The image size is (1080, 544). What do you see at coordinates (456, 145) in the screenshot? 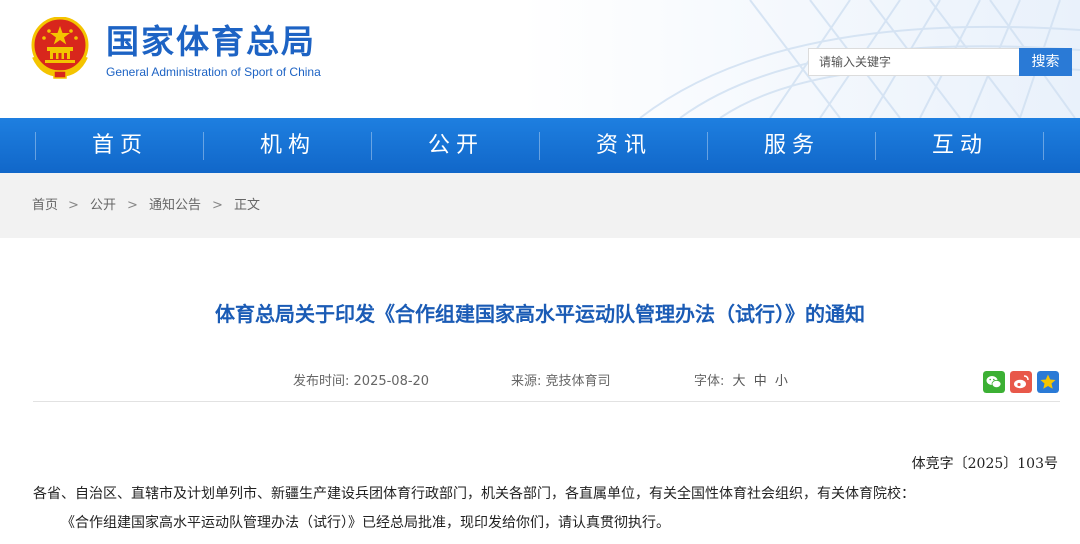
I see `nav-item-public: 公开` at bounding box center [456, 145].